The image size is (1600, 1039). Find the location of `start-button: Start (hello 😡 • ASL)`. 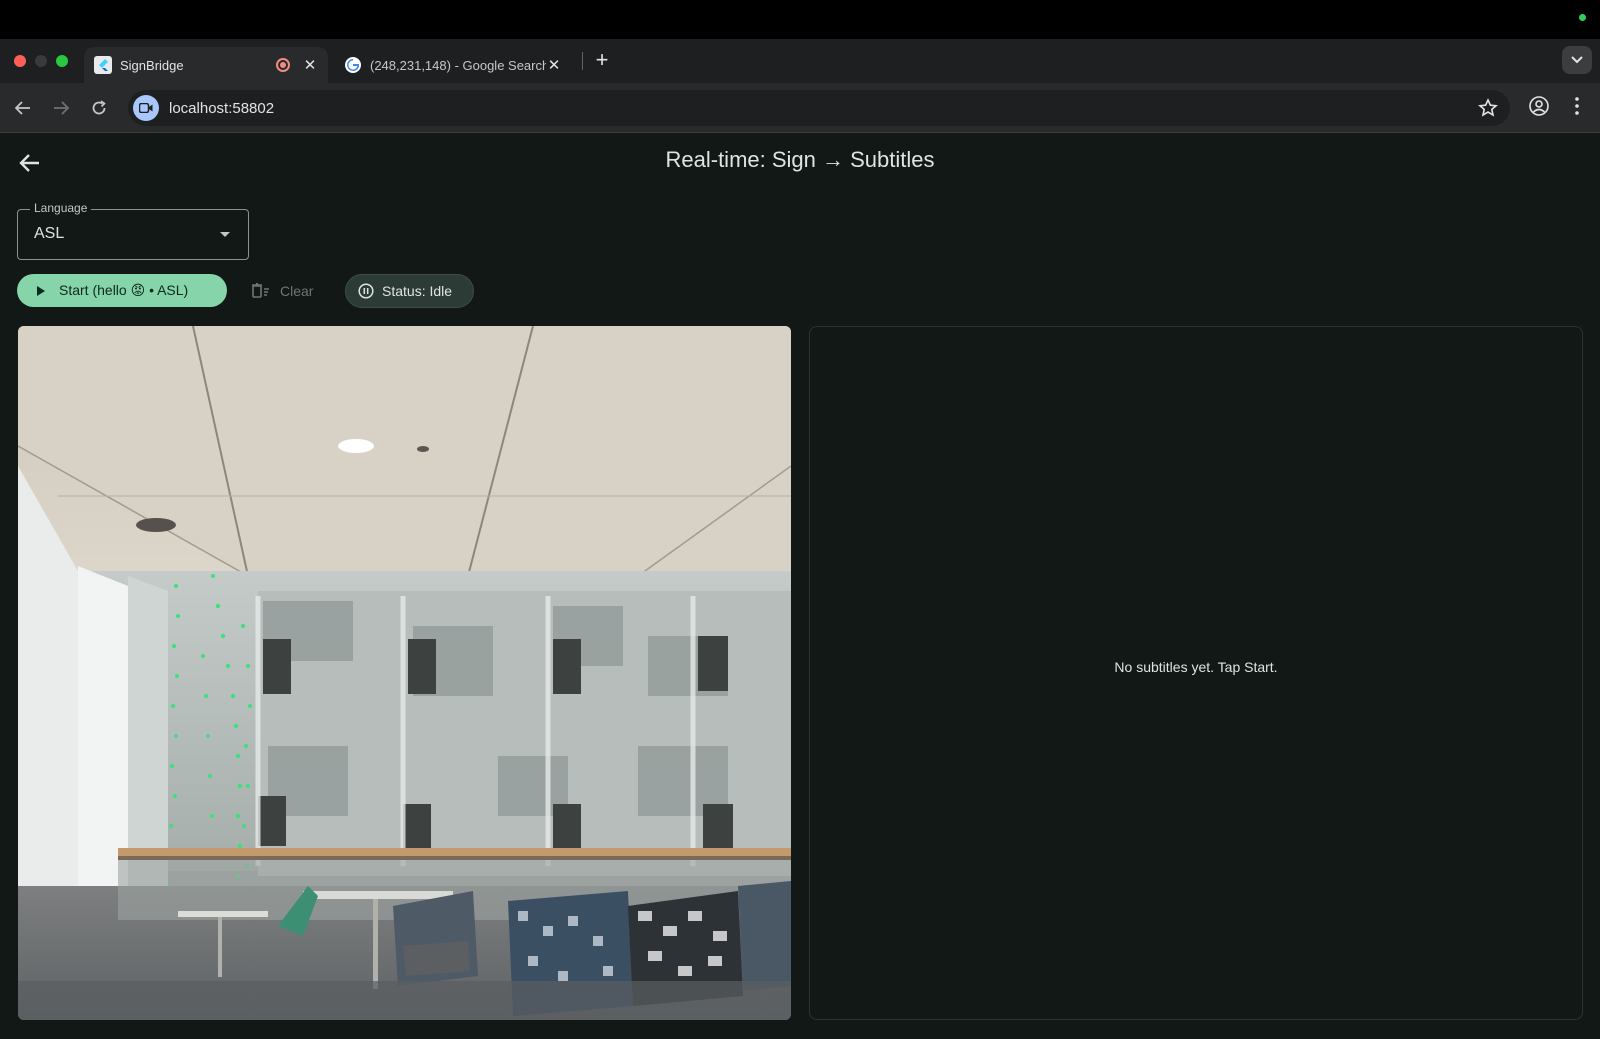

start-button: Start (hello 😡 • ASL) is located at coordinates (122, 290).